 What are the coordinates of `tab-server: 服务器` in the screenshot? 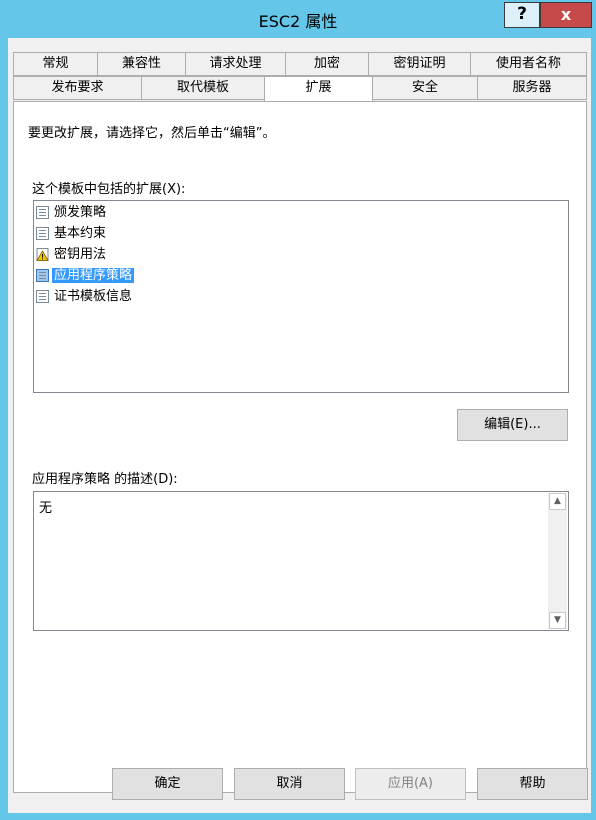 It's located at (532, 88).